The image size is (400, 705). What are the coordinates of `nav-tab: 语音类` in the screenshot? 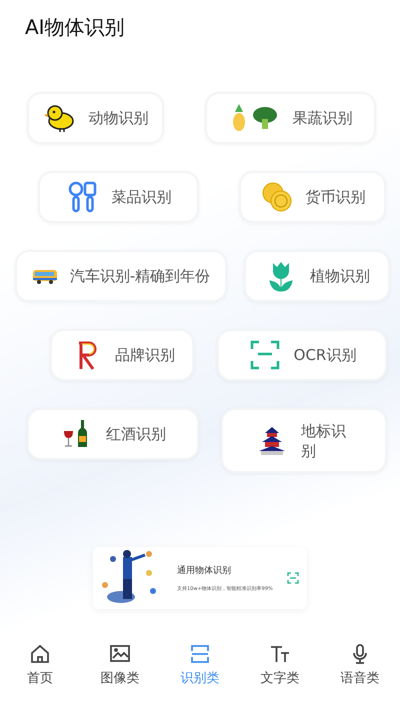 It's located at (360, 665).